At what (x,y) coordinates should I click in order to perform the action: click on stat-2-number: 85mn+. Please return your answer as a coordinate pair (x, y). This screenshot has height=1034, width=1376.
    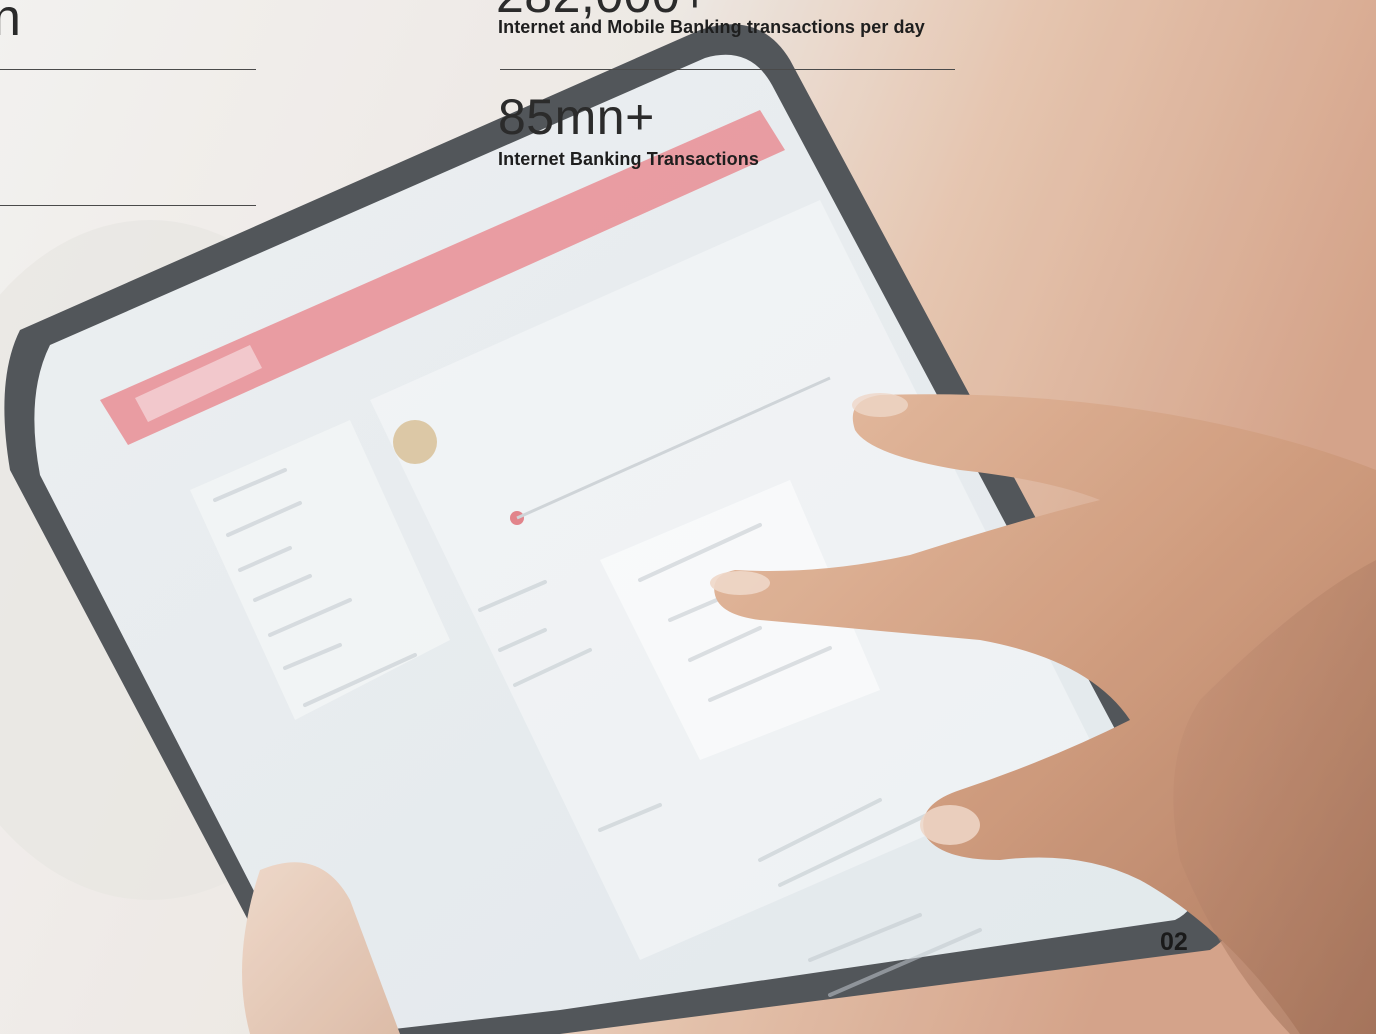
    Looking at the image, I should click on (576, 117).